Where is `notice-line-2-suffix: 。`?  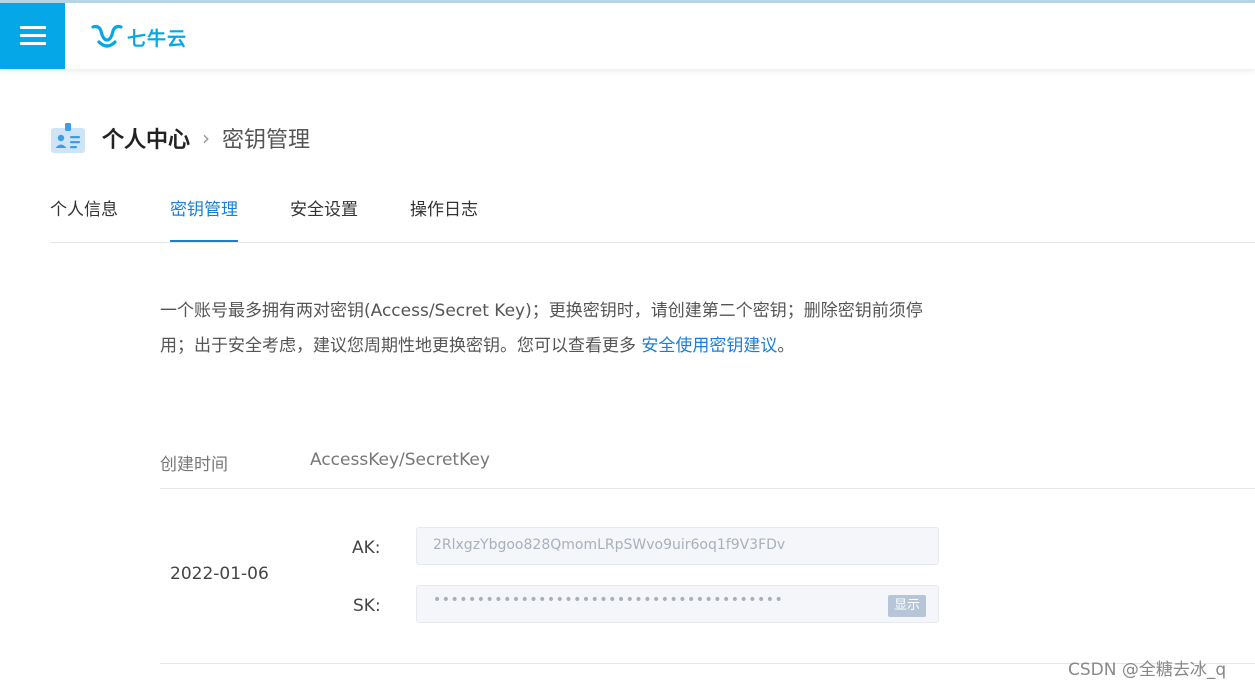
notice-line-2-suffix: 。 is located at coordinates (786, 346).